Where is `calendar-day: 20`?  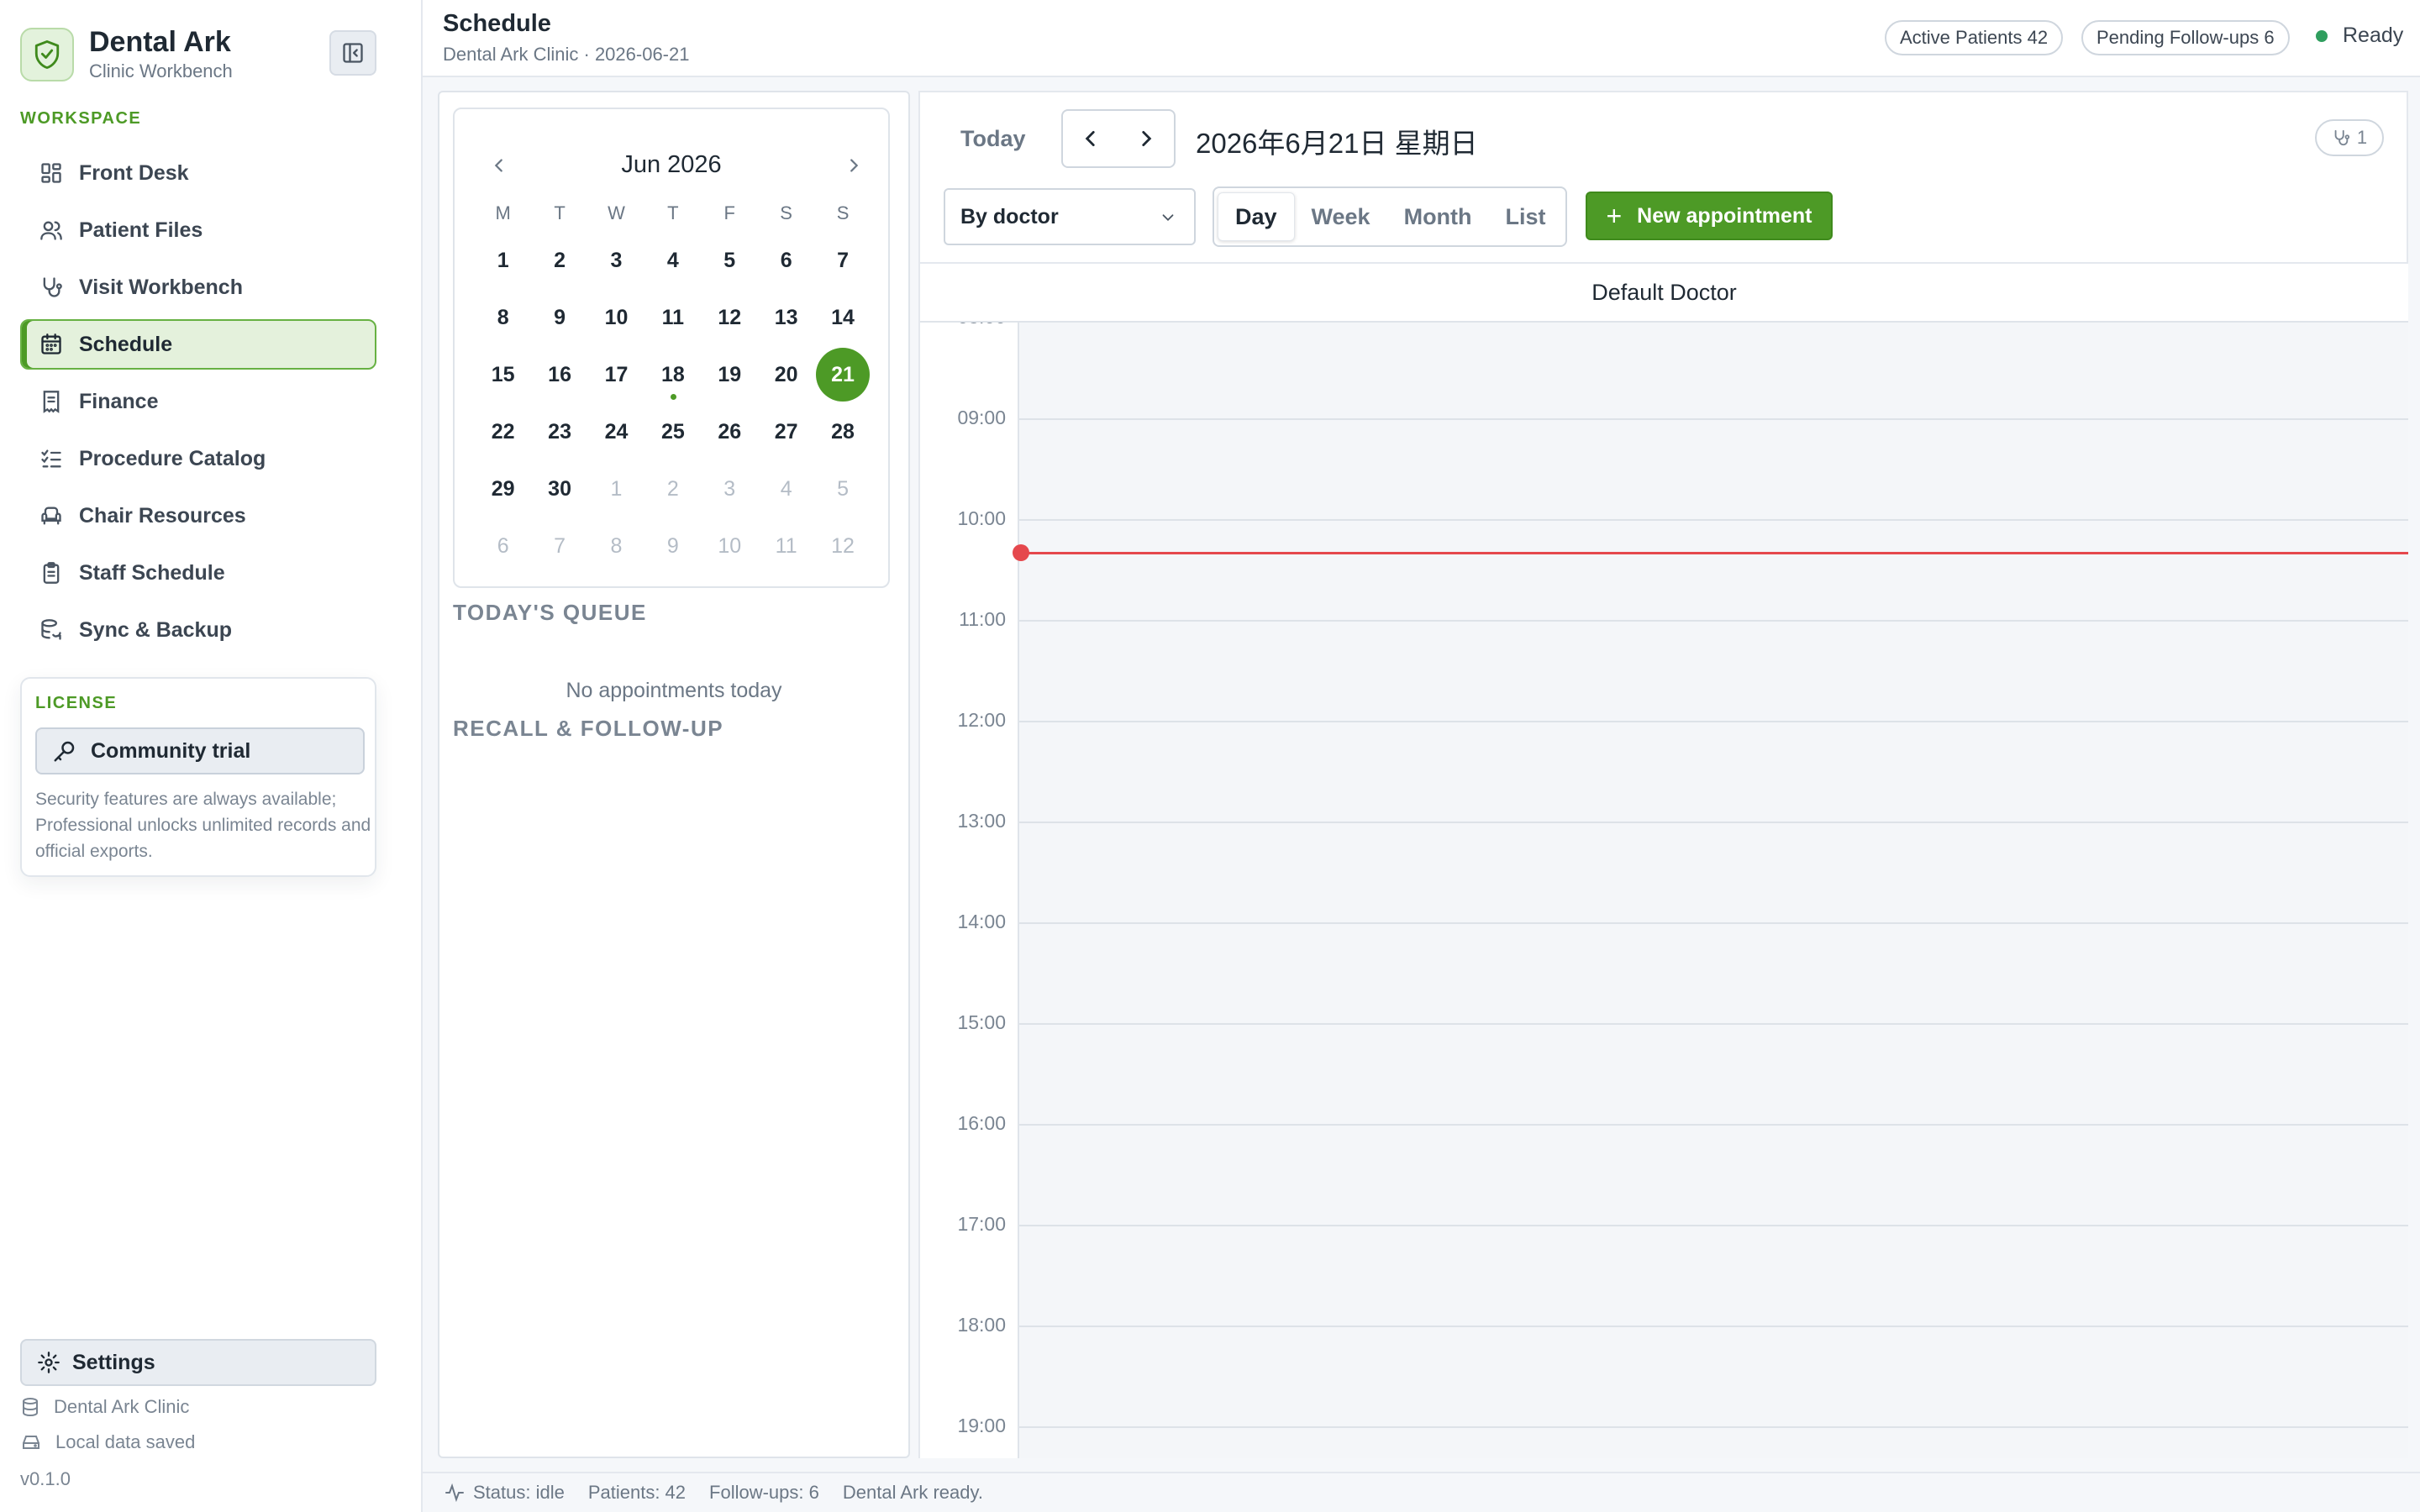 calendar-day: 20 is located at coordinates (786, 374).